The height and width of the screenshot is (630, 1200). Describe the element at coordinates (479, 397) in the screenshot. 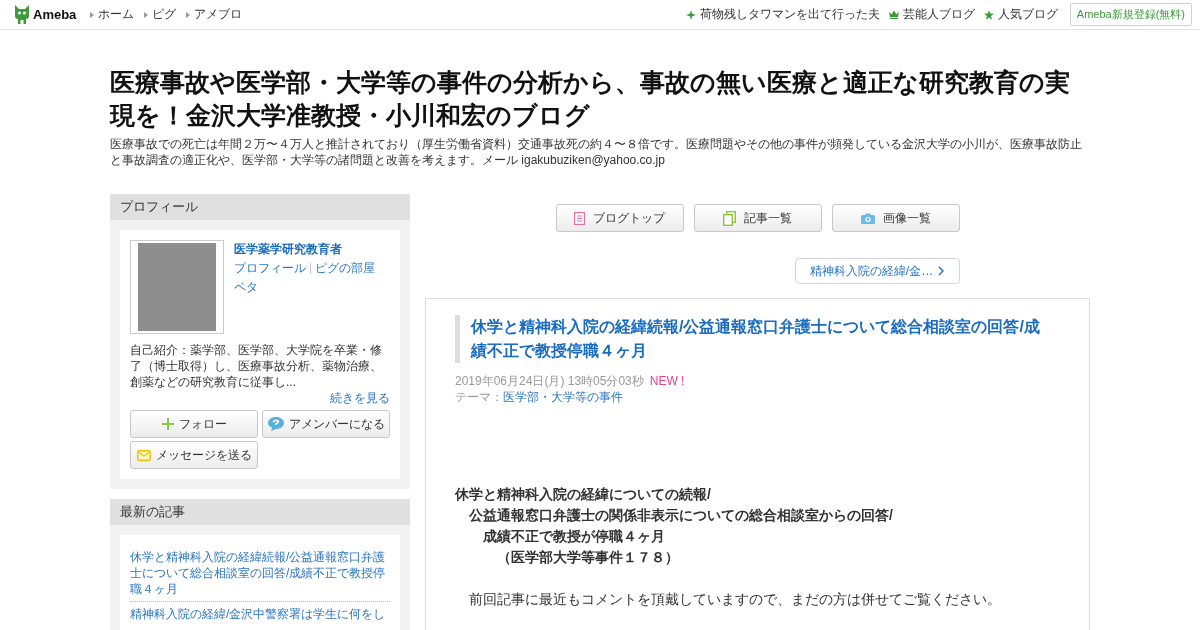

I see `theme-label: テーマ：` at that location.